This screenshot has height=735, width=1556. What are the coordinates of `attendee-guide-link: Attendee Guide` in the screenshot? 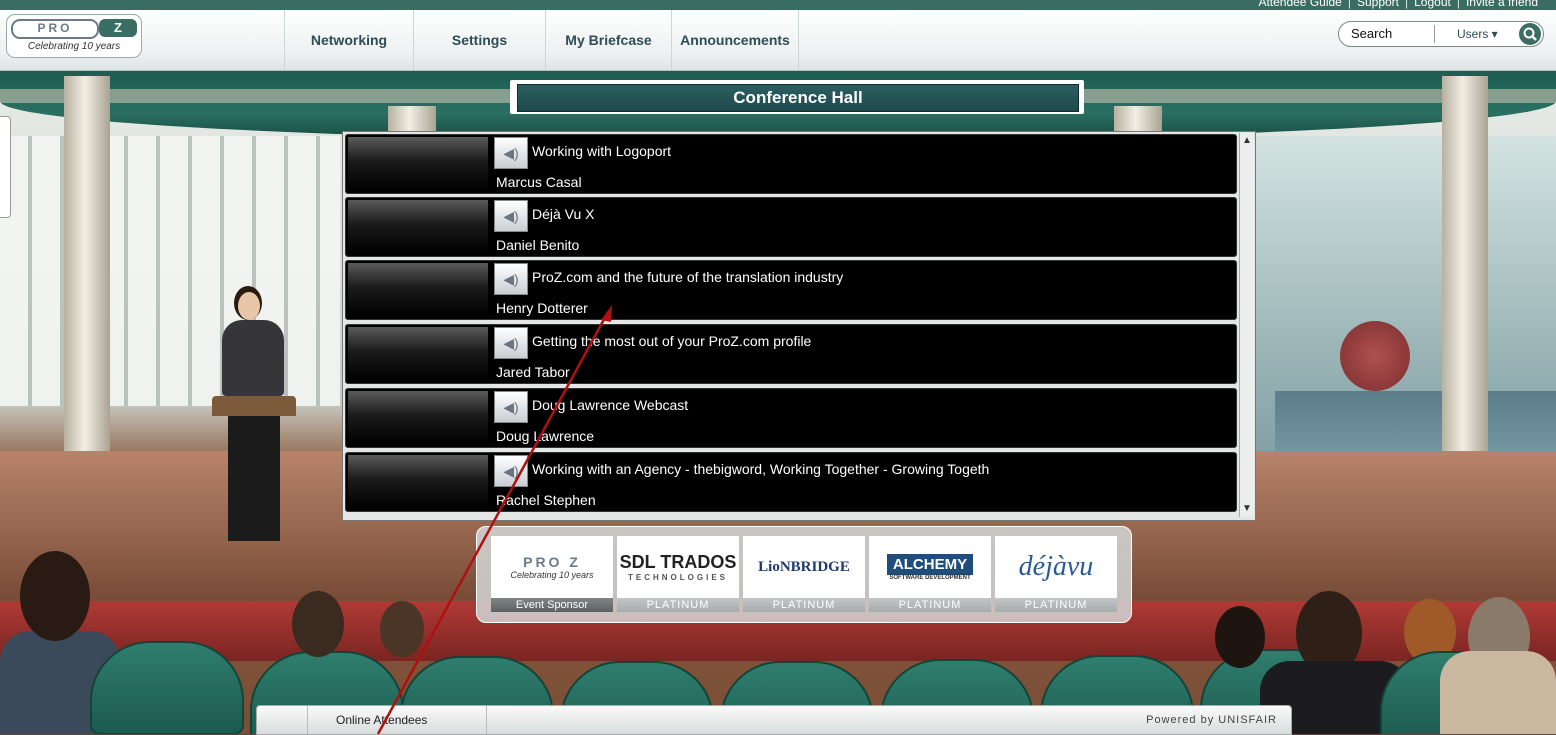 It's located at (1299, 4).